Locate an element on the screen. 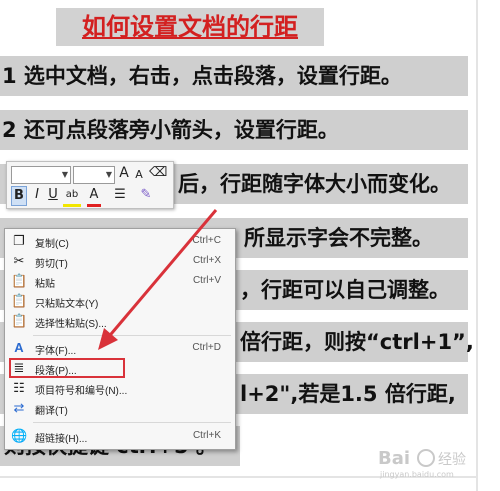 This screenshot has height=491, width=500. page-title: 如何设置文档的行距 is located at coordinates (190, 27).